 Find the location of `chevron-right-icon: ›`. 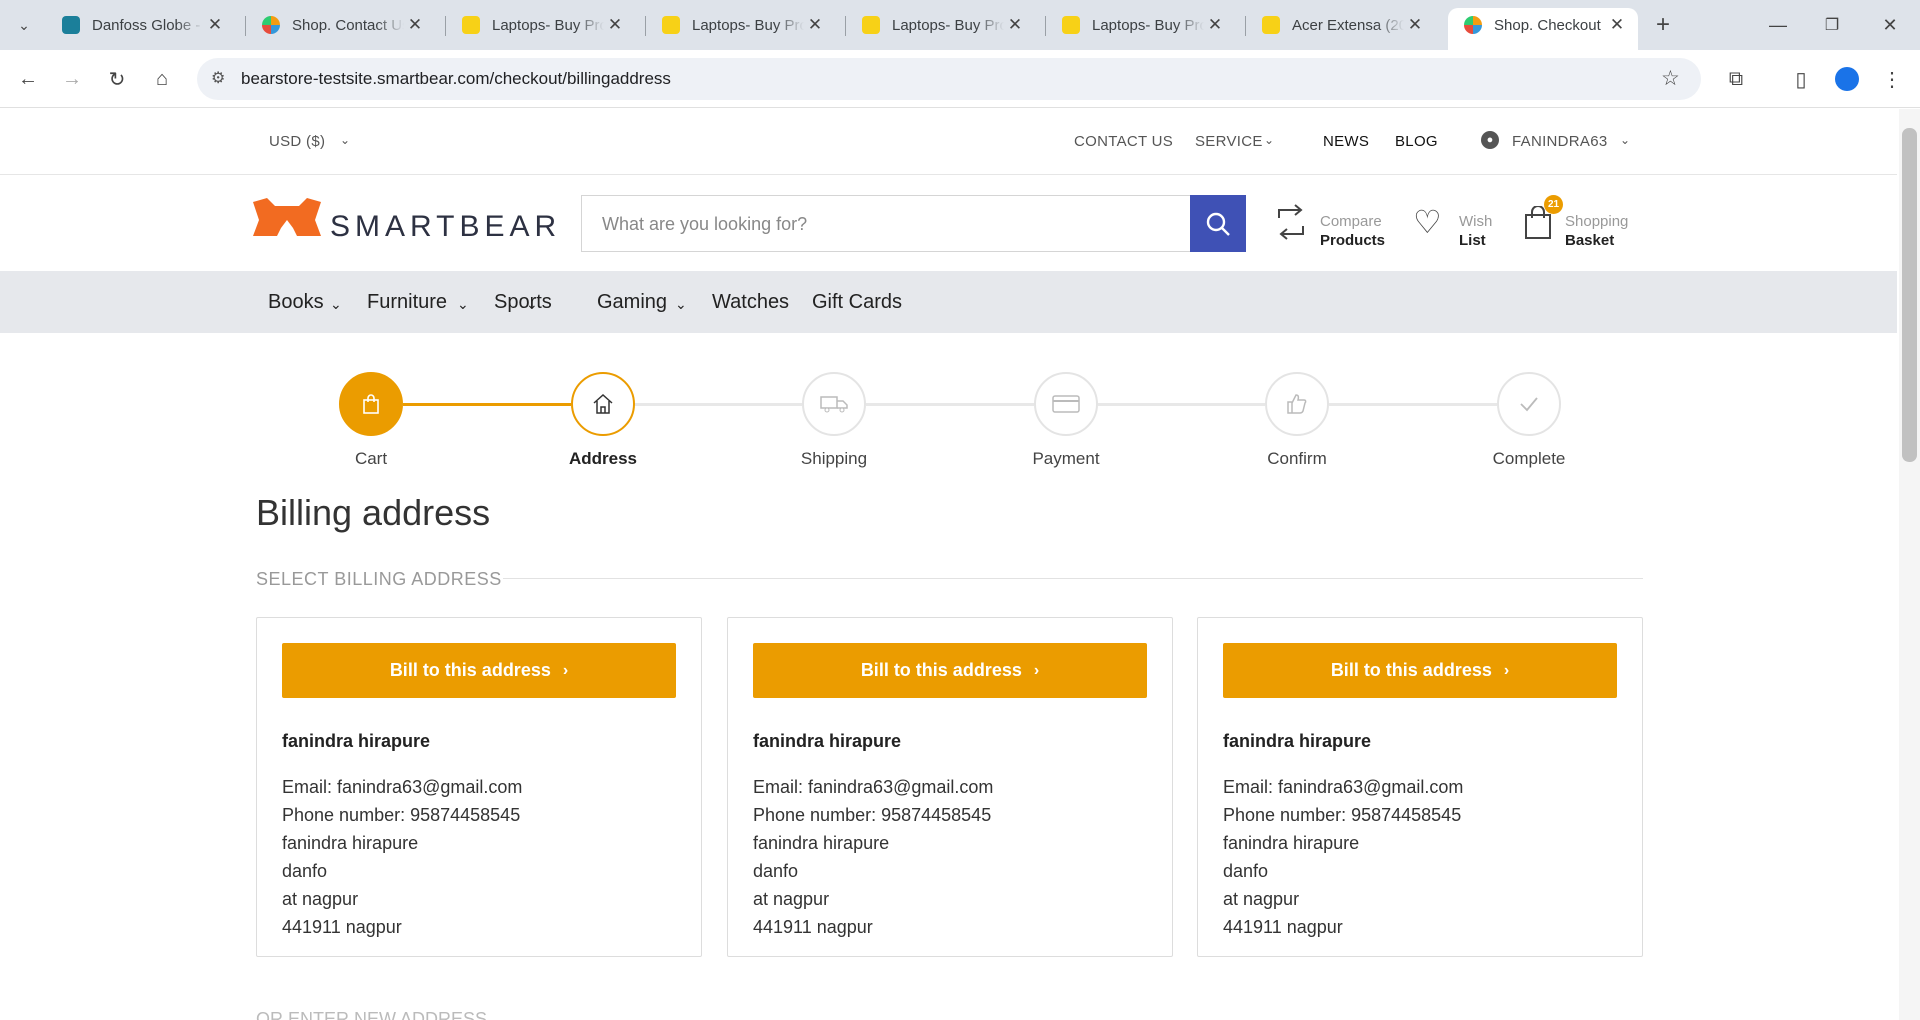

chevron-right-icon: › is located at coordinates (565, 670).